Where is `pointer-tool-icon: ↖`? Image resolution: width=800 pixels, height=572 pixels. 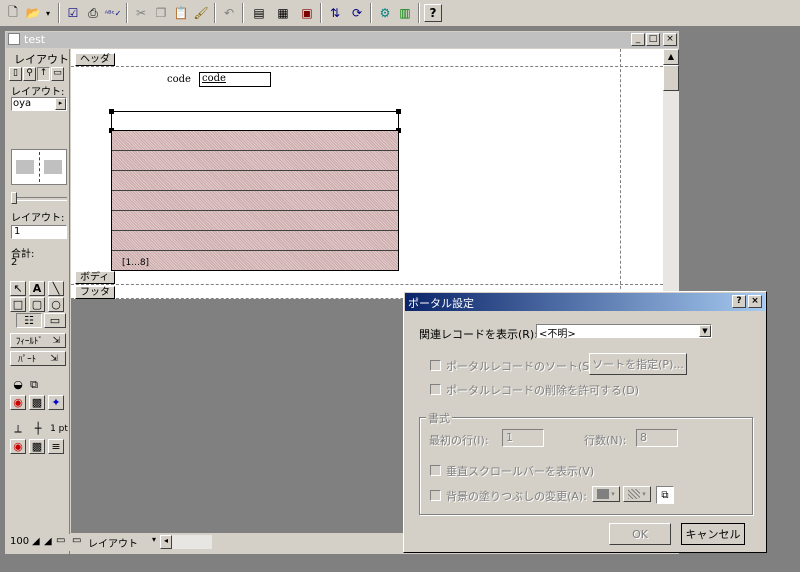 pointer-tool-icon: ↖ is located at coordinates (18, 288).